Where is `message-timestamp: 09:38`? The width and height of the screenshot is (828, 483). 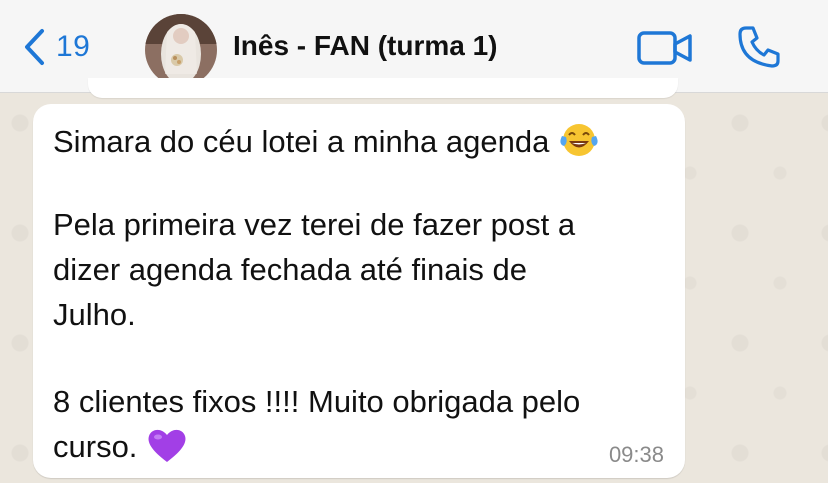 message-timestamp: 09:38 is located at coordinates (636, 454).